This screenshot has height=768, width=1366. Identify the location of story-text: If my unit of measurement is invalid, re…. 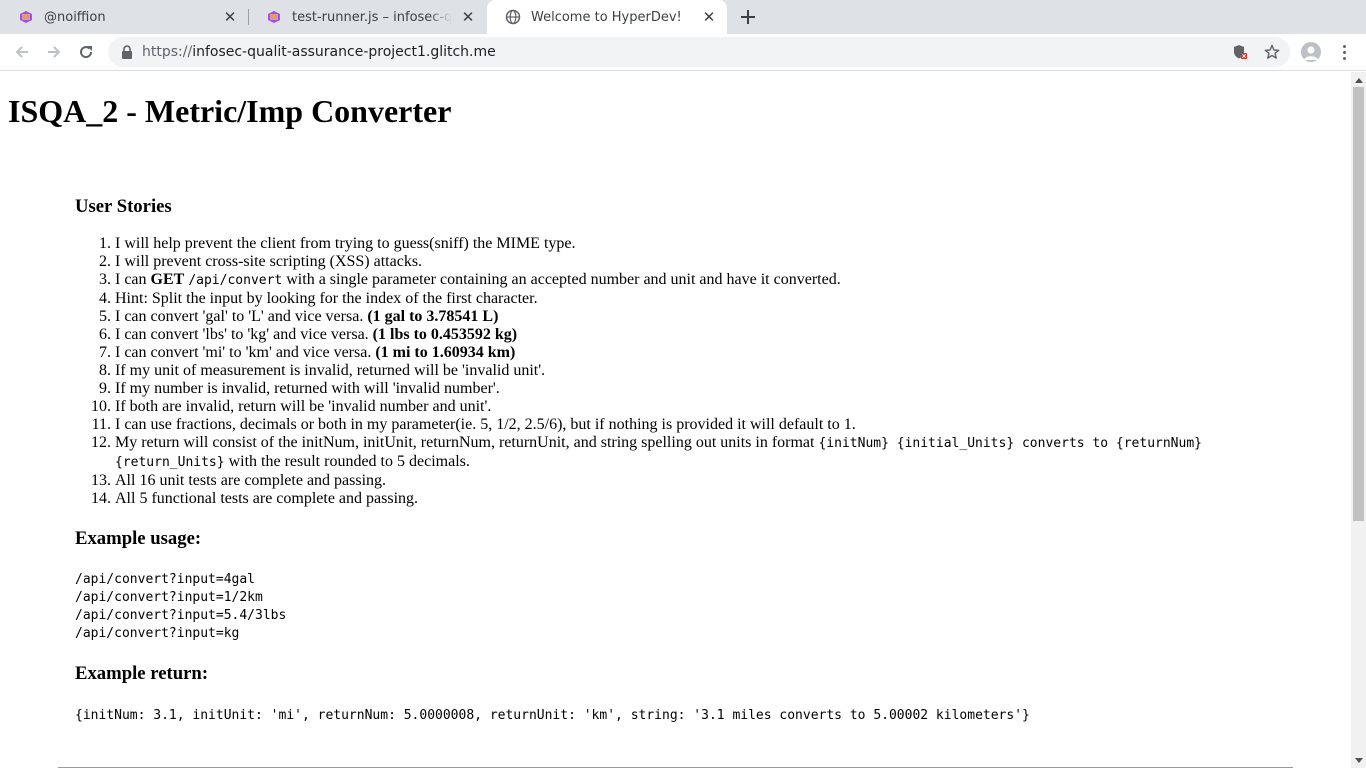
(330, 370).